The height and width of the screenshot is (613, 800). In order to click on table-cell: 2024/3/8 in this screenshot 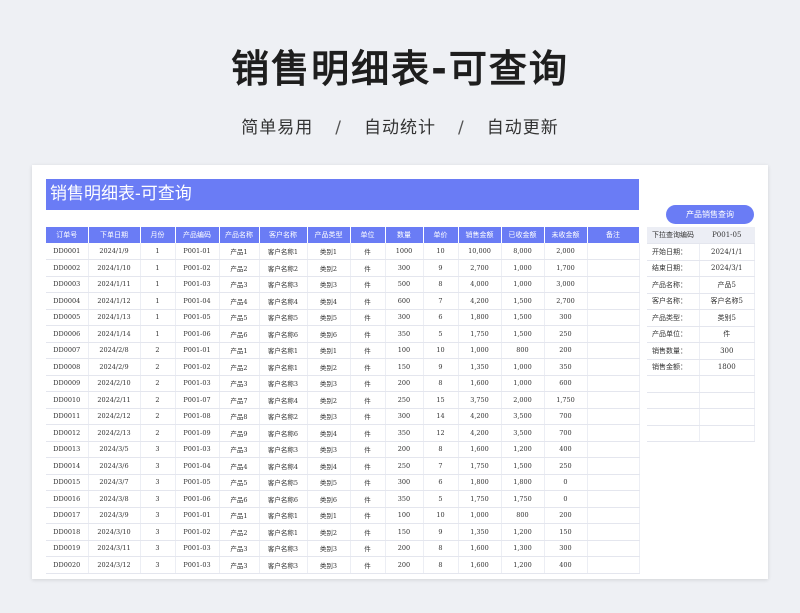, I will do `click(114, 499)`.